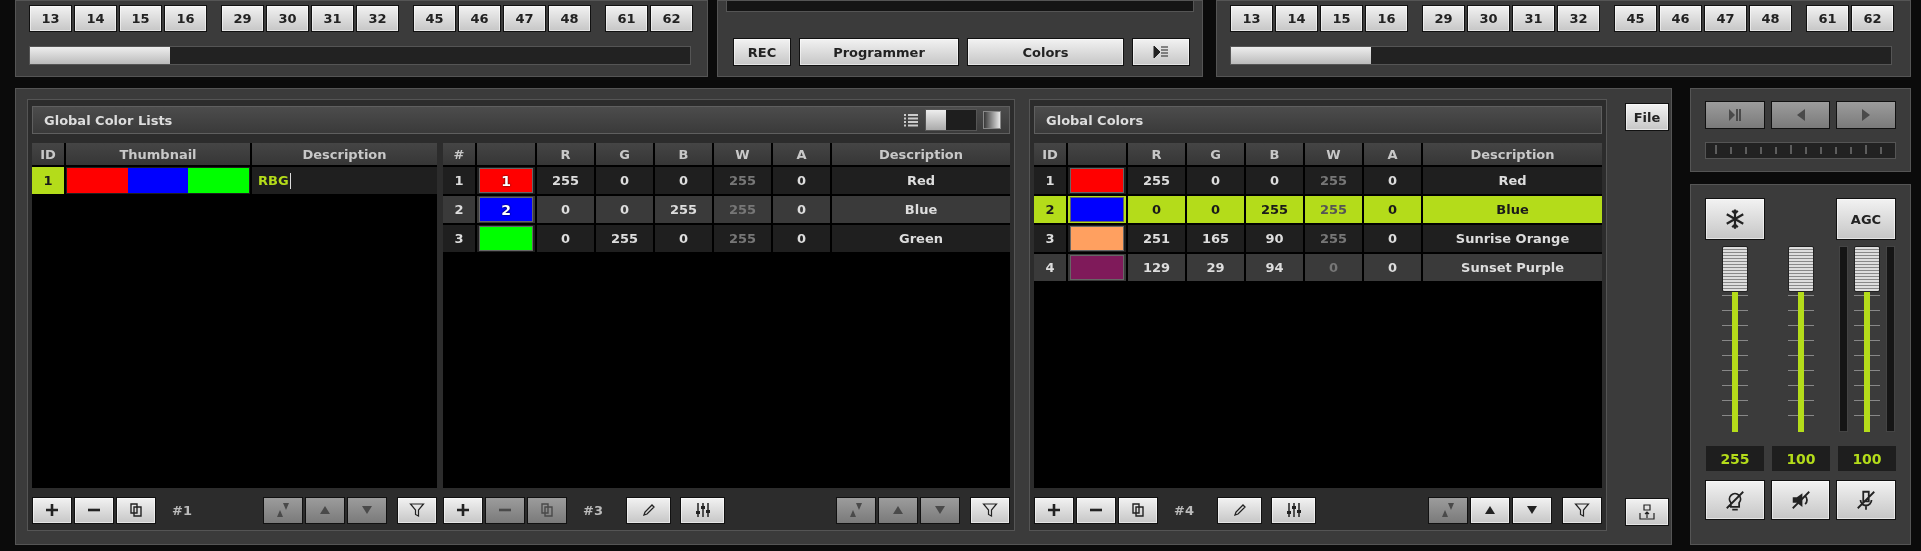  Describe the element at coordinates (879, 52) in the screenshot. I see `mode-button: Programmer` at that location.